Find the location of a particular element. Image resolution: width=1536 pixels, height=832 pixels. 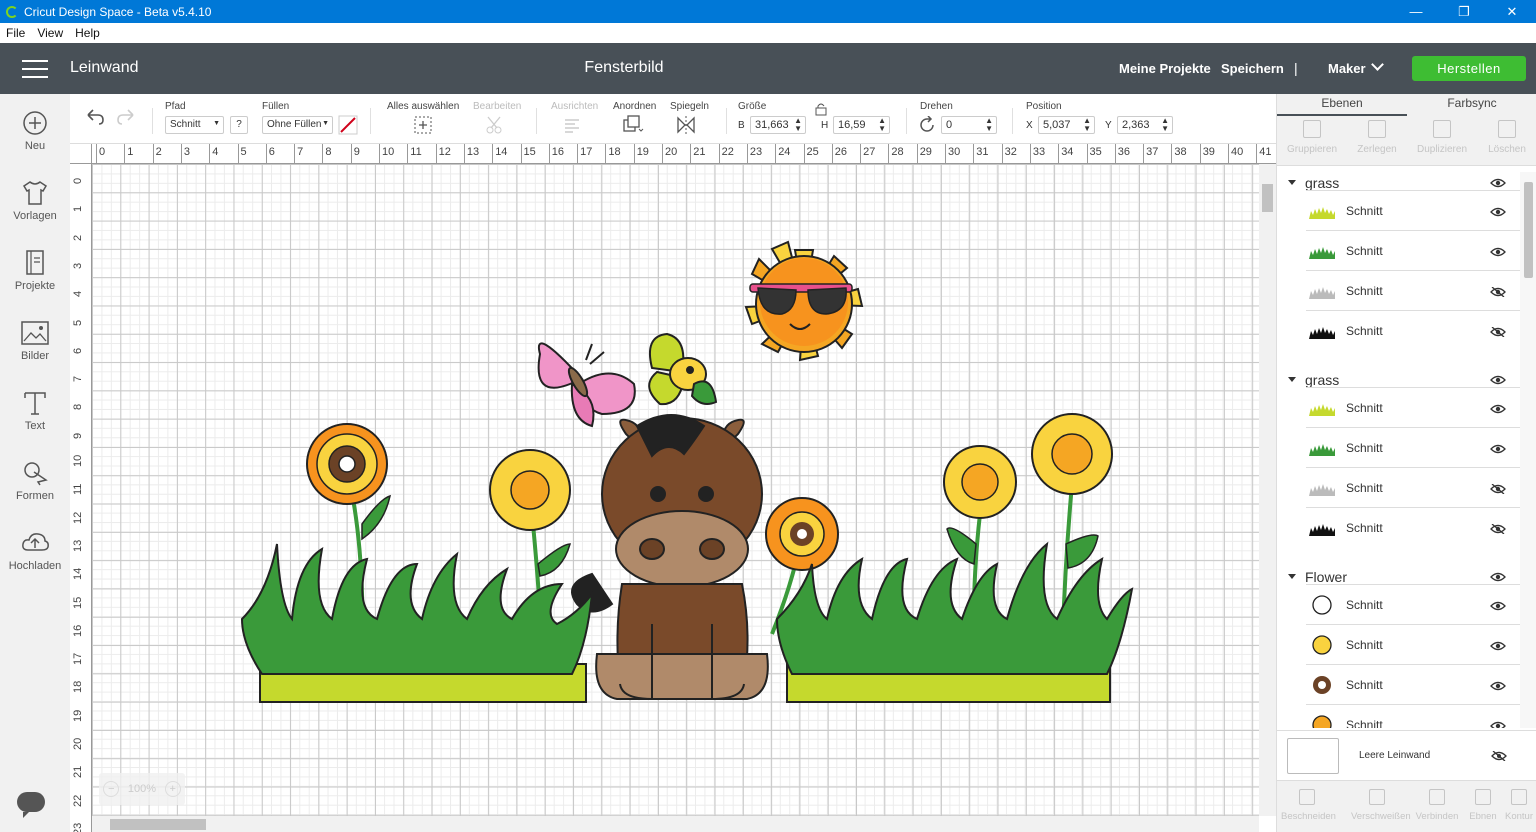

path-select: Schnitt is located at coordinates (194, 125).